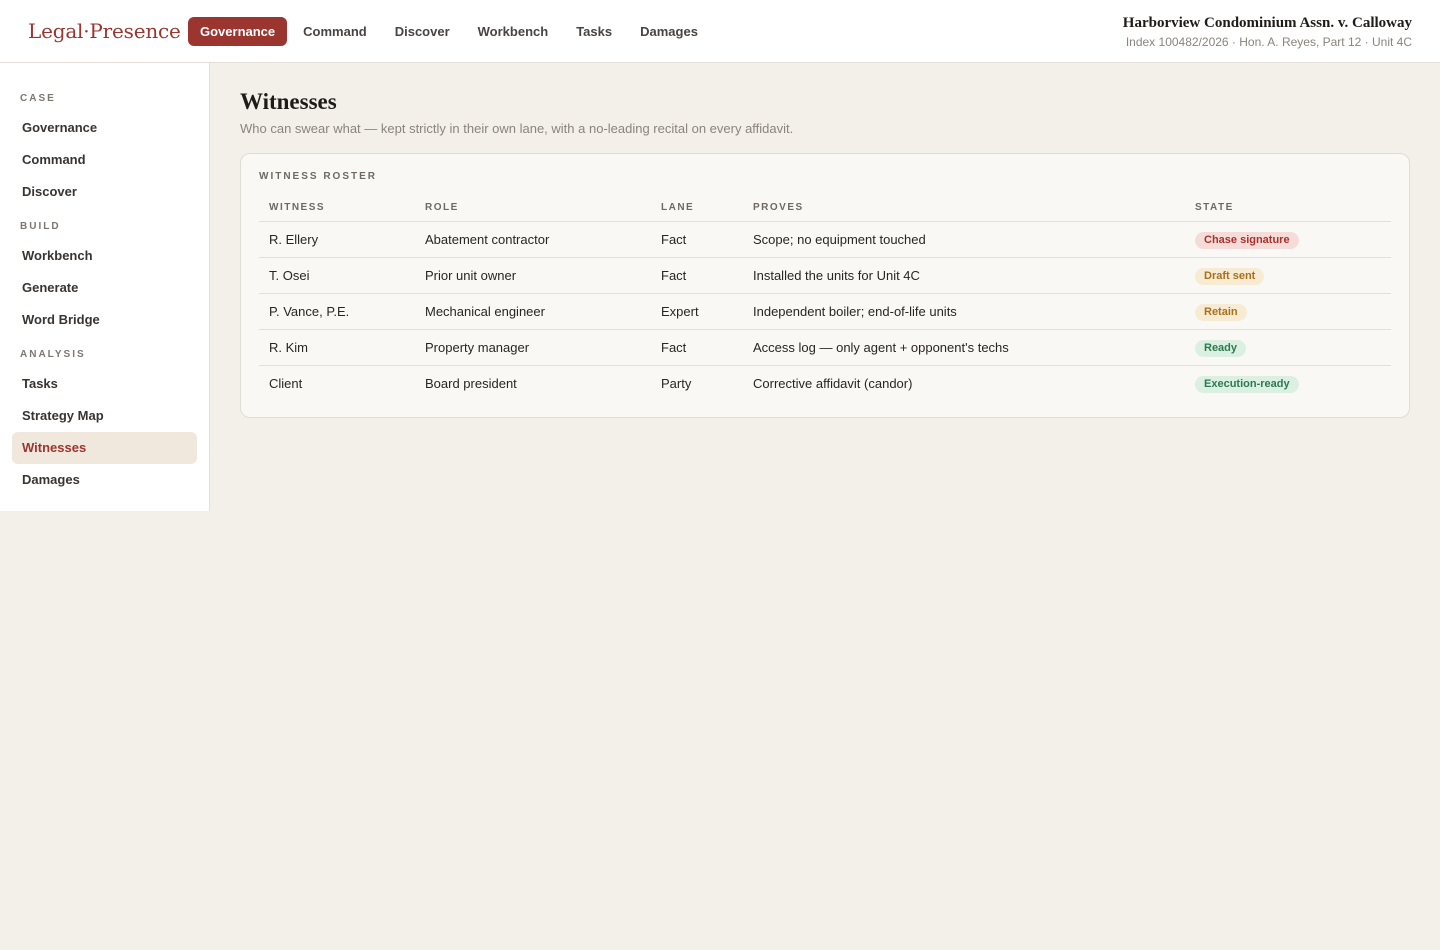  Describe the element at coordinates (1247, 384) in the screenshot. I see `status-badge: Execution-ready` at that location.